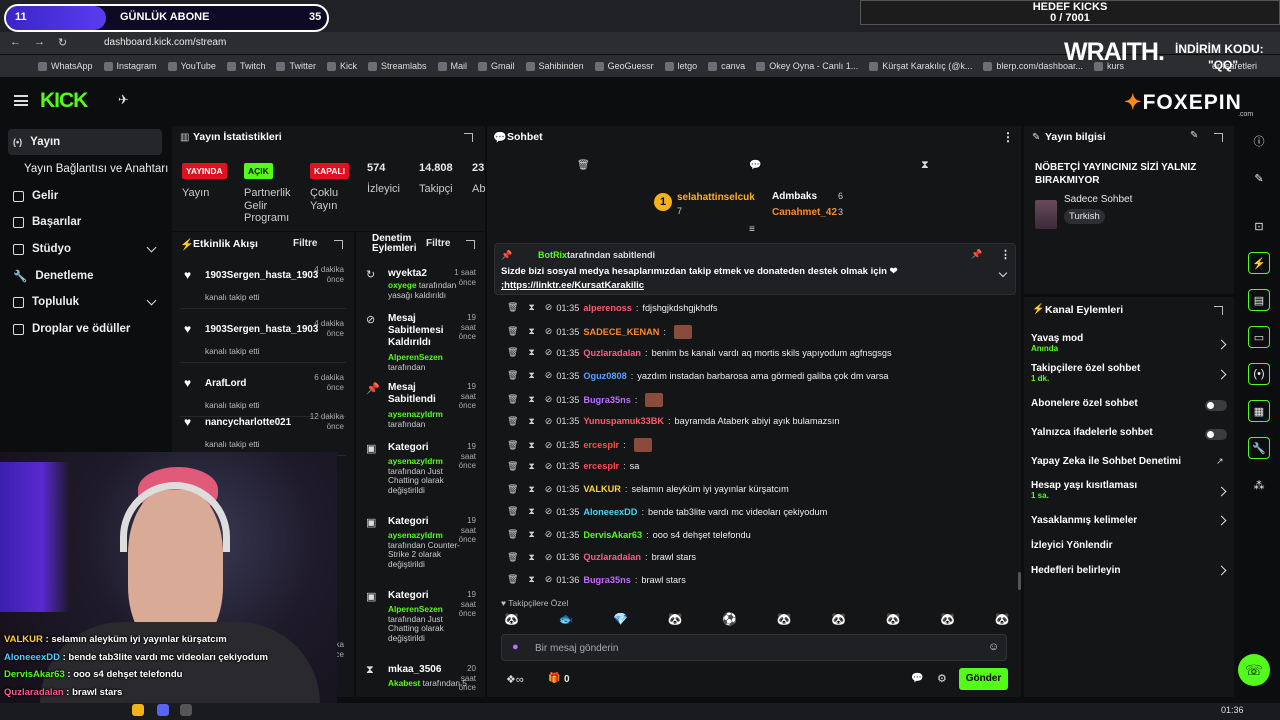 This screenshot has height=720, width=1280. Describe the element at coordinates (1259, 226) in the screenshot. I see `capture-icon: ⊡` at that location.